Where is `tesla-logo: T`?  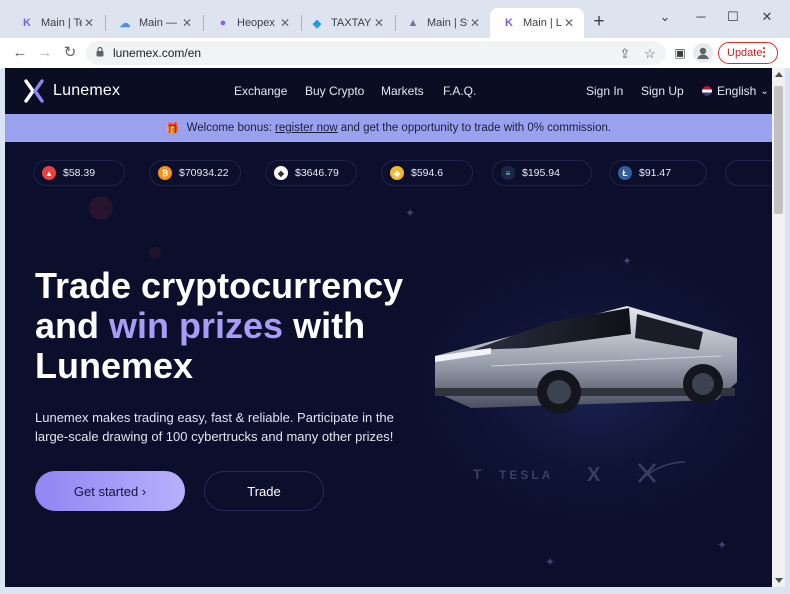
tesla-logo: T is located at coordinates (479, 474).